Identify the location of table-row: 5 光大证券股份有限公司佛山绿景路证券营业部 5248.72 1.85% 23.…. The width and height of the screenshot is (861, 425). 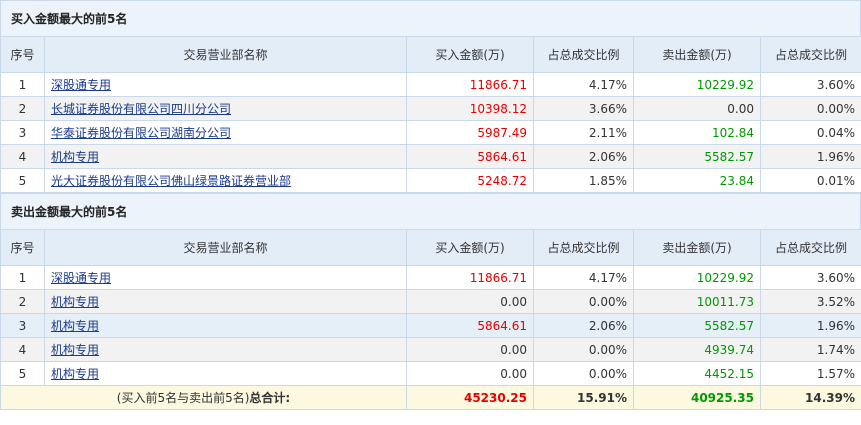
(430, 180).